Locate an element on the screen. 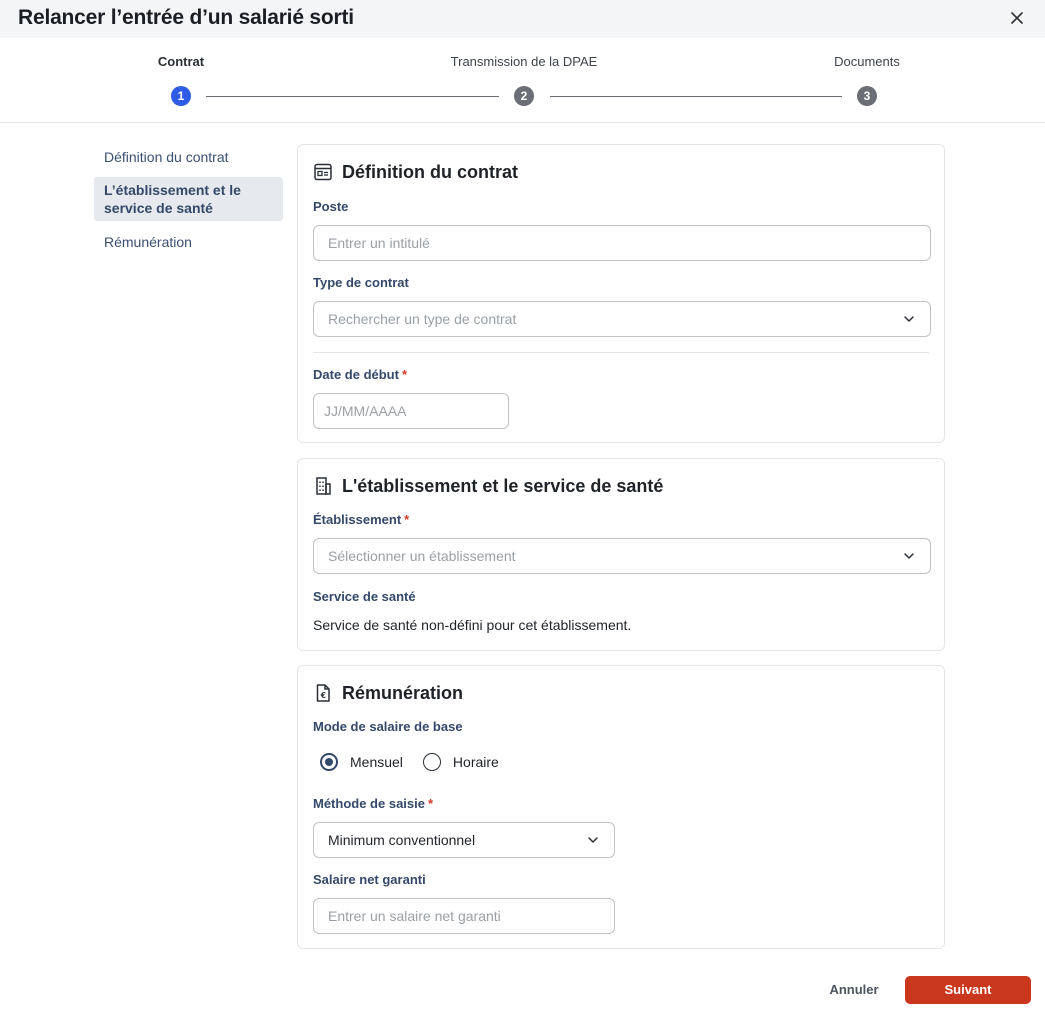 This screenshot has width=1045, height=1017. establishment-select: Sélectionner un établissement is located at coordinates (622, 556).